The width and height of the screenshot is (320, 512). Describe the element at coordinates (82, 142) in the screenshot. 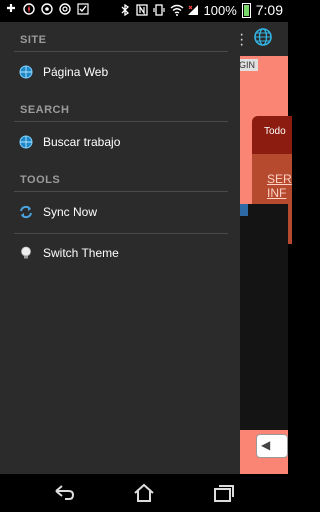

I see `drawer-item-label: Buscar trabajo` at that location.